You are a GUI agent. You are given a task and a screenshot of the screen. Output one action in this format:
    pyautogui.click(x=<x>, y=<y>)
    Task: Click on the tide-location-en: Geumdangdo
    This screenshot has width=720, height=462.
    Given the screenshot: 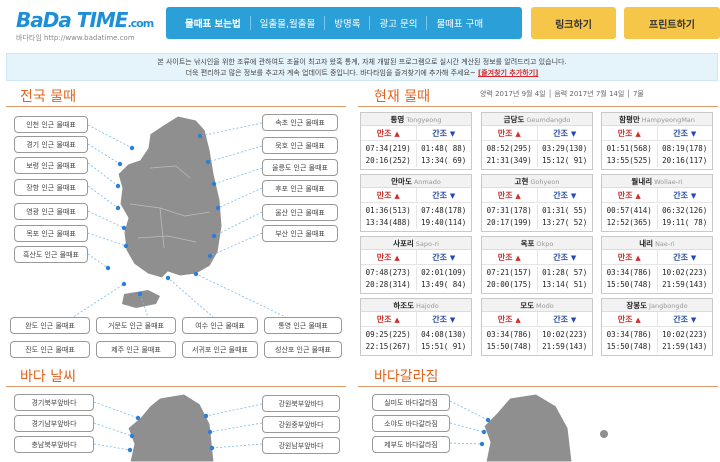 What is the action you would take?
    pyautogui.click(x=548, y=120)
    